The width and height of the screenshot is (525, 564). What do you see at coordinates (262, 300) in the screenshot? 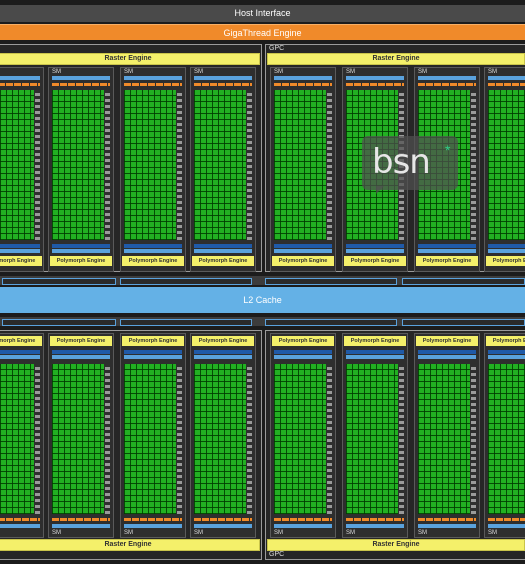
I see `l2-cache-bar: L2 Cache` at bounding box center [262, 300].